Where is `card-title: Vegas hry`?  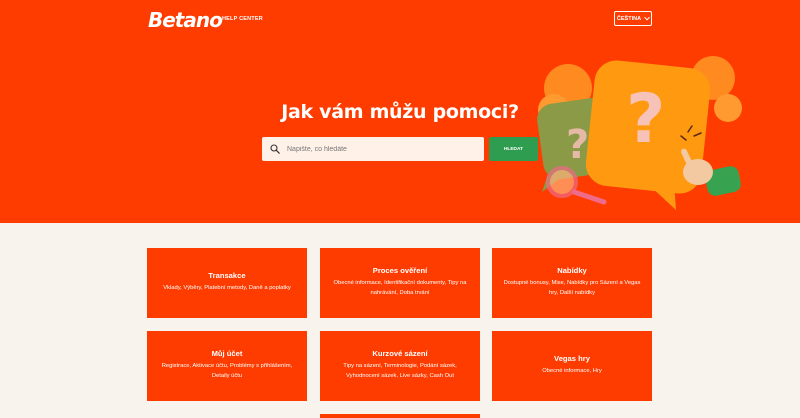
card-title: Vegas hry is located at coordinates (572, 358).